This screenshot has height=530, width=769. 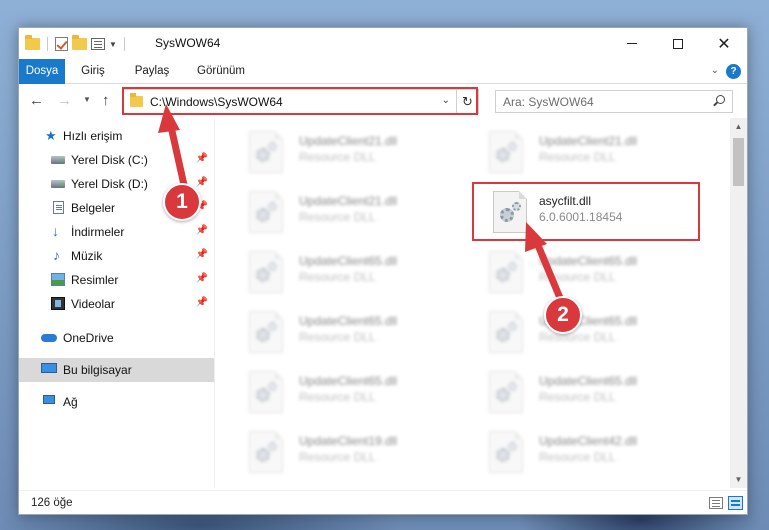 What do you see at coordinates (61, 44) in the screenshot?
I see `checkmark-icon` at bounding box center [61, 44].